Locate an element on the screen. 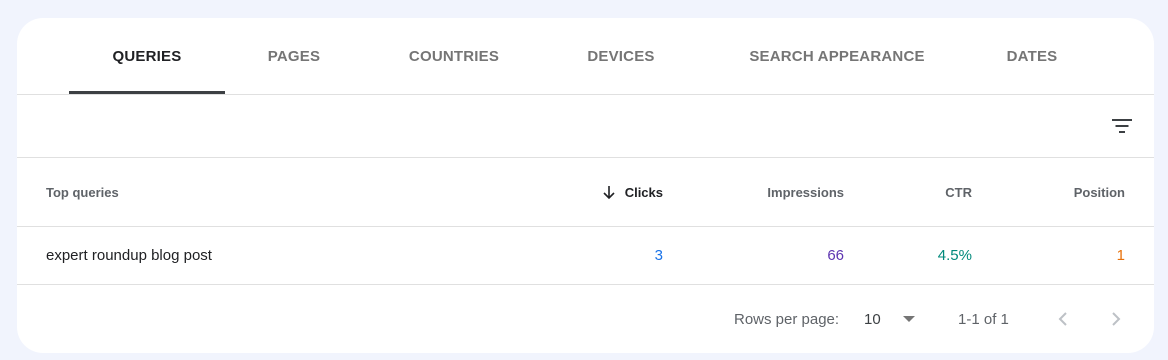 This screenshot has width=1168, height=360. column-header-ctr: CTR is located at coordinates (932, 192).